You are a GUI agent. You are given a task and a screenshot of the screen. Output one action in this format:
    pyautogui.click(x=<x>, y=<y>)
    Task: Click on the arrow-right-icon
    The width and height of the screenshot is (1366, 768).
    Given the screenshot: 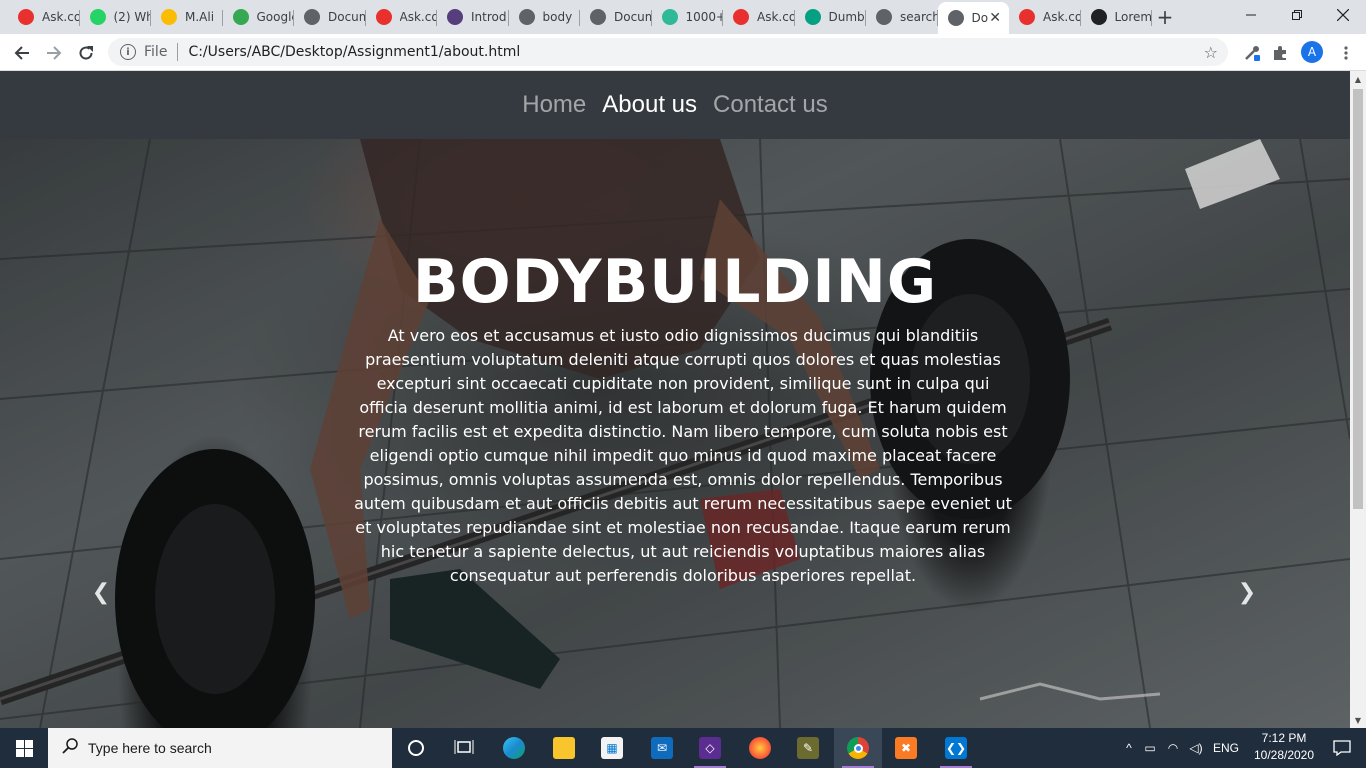 What is the action you would take?
    pyautogui.click(x=54, y=53)
    